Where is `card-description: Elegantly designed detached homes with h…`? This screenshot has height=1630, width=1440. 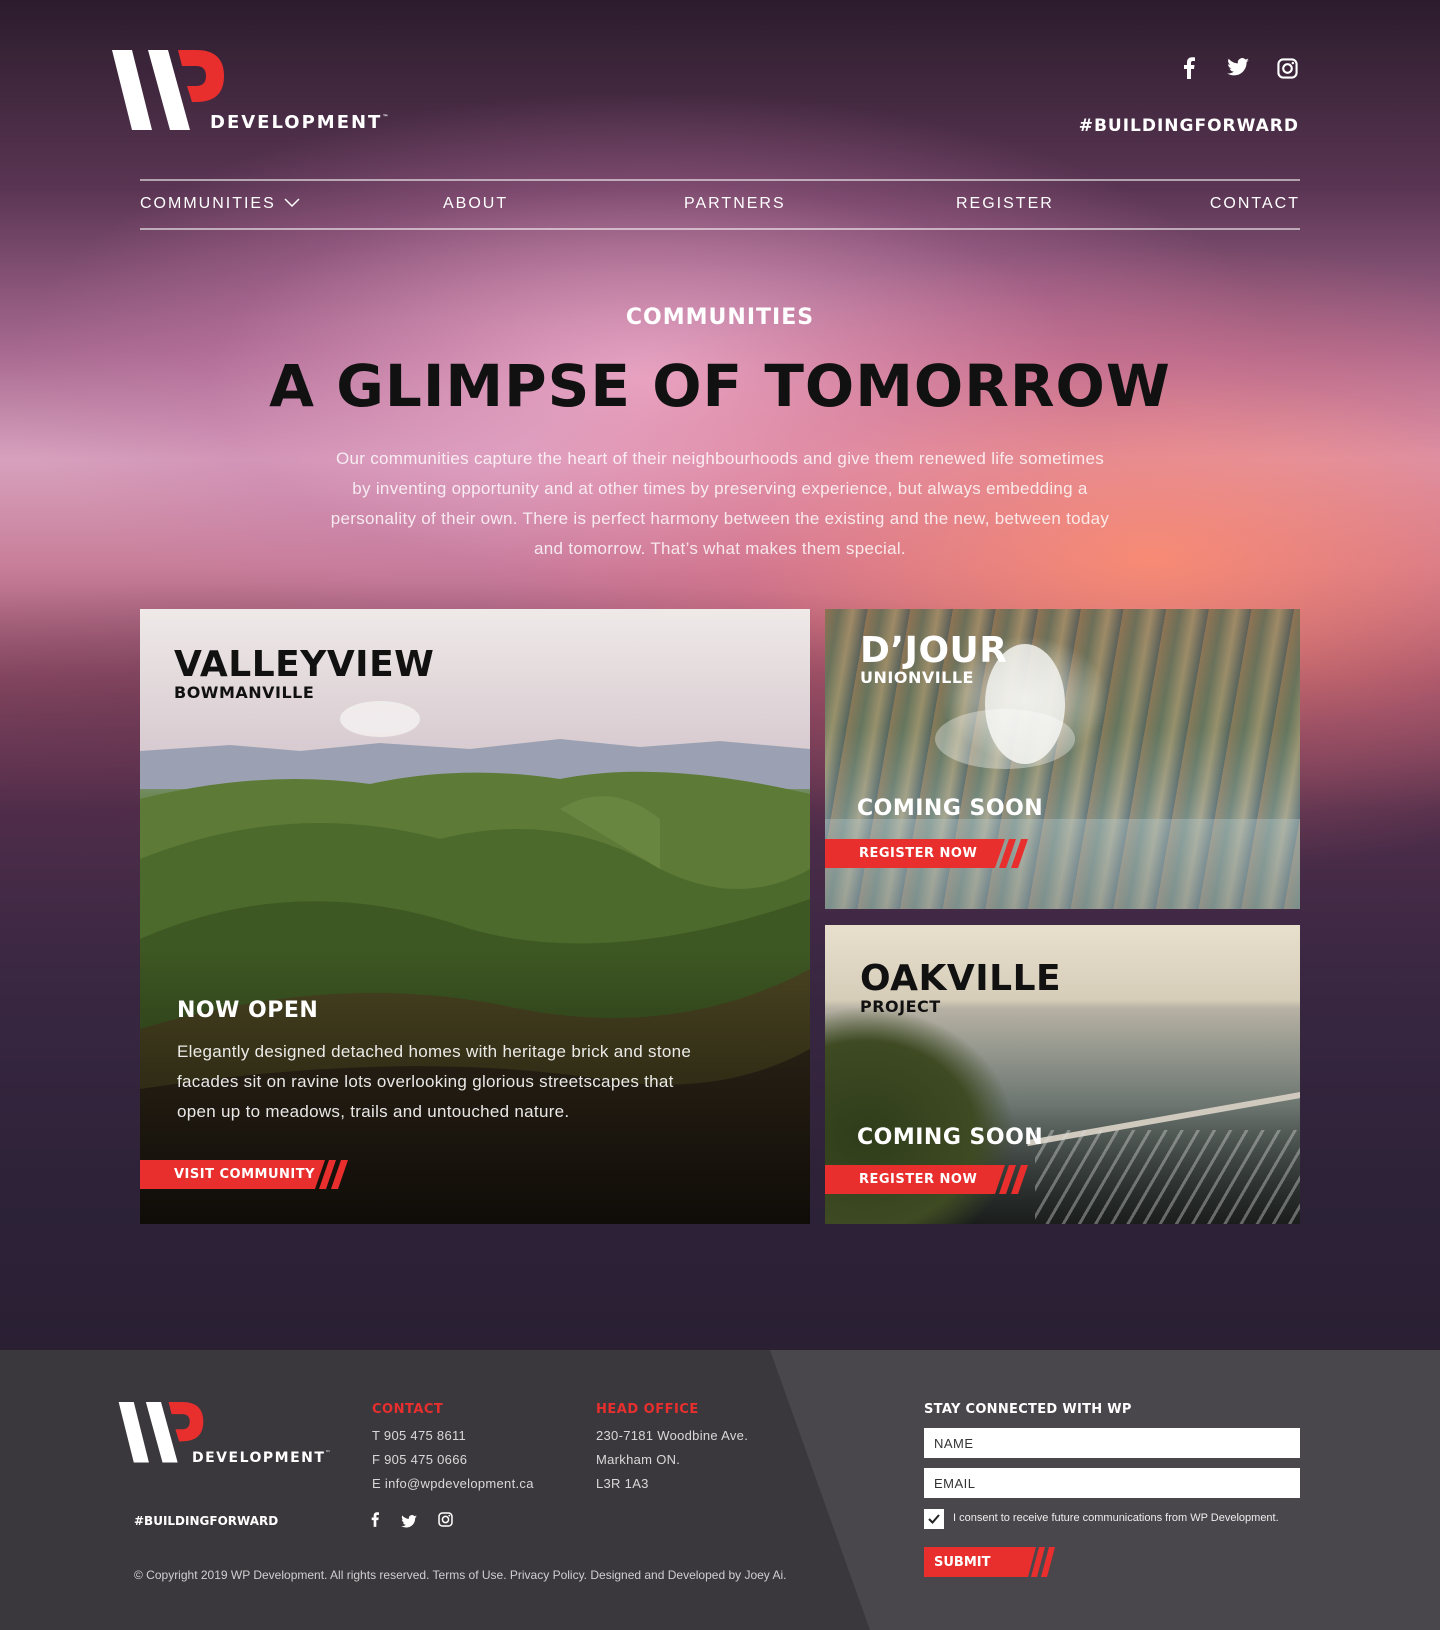
card-description: Elegantly designed detached homes with h… is located at coordinates (434, 1081).